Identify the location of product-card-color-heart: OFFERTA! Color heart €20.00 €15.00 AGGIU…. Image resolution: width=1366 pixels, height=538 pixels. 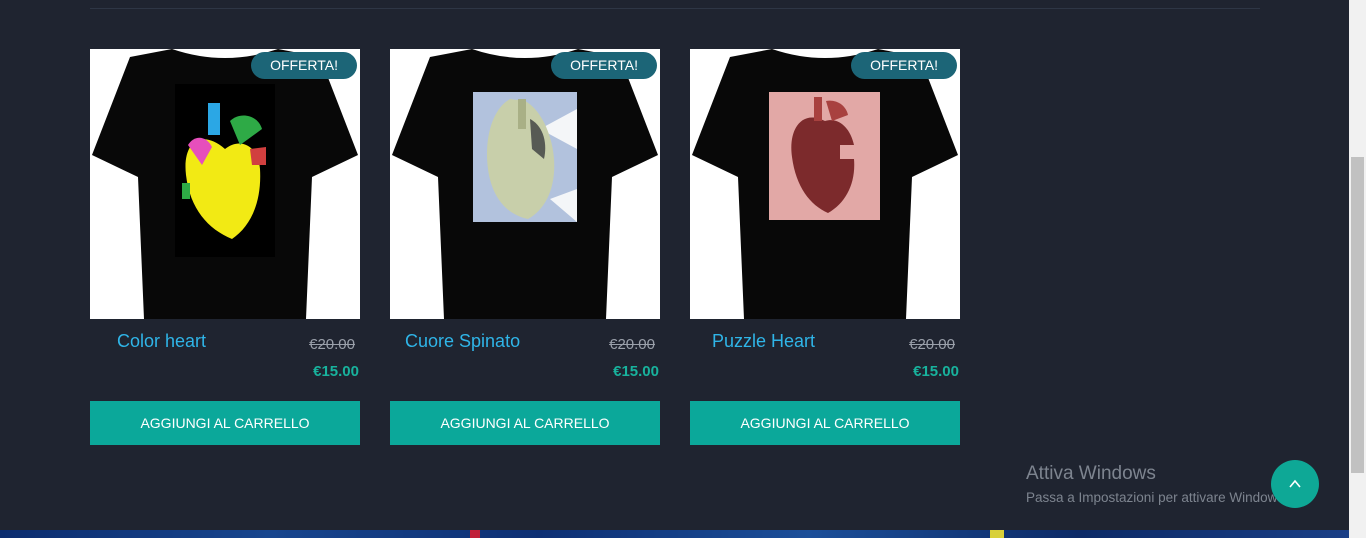
(225, 247).